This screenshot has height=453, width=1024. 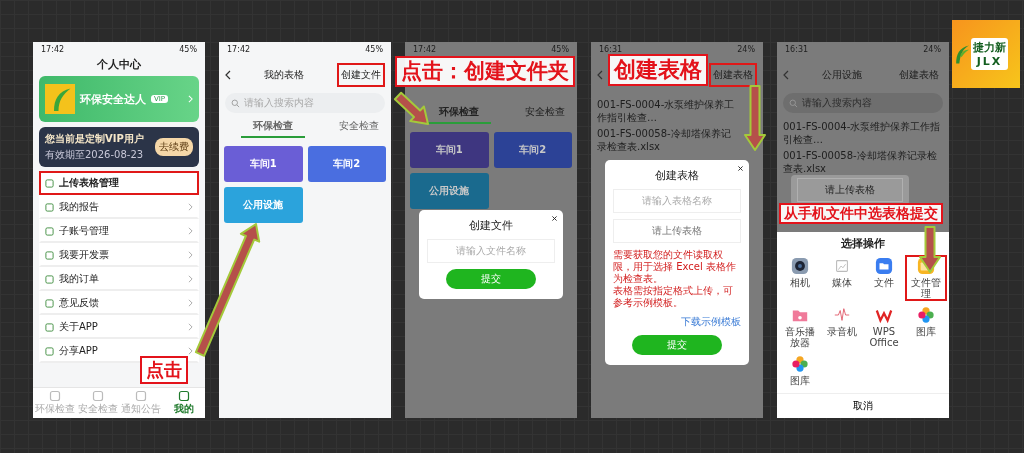 What do you see at coordinates (183, 403) in the screenshot?
I see `tab-bar-item: 我的` at bounding box center [183, 403].